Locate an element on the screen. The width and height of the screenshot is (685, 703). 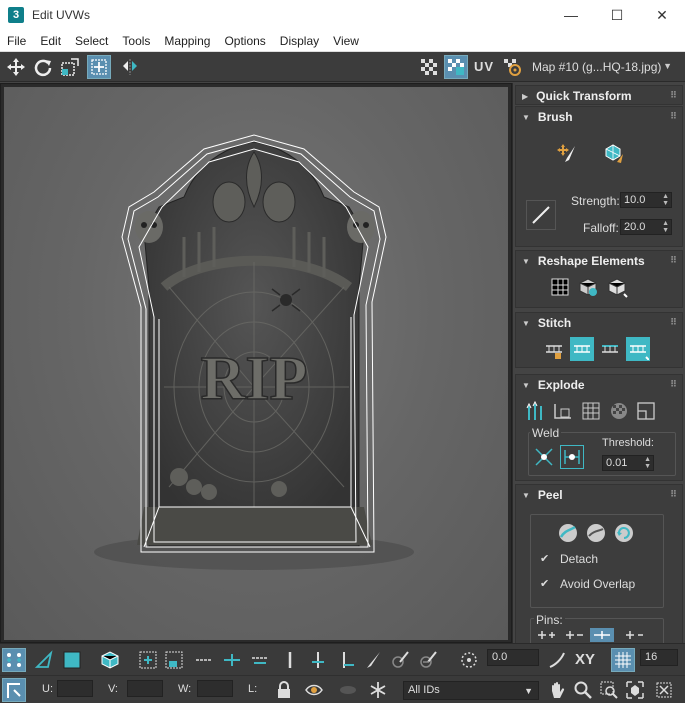
ring-grow-icon is located at coordinates (318, 660).